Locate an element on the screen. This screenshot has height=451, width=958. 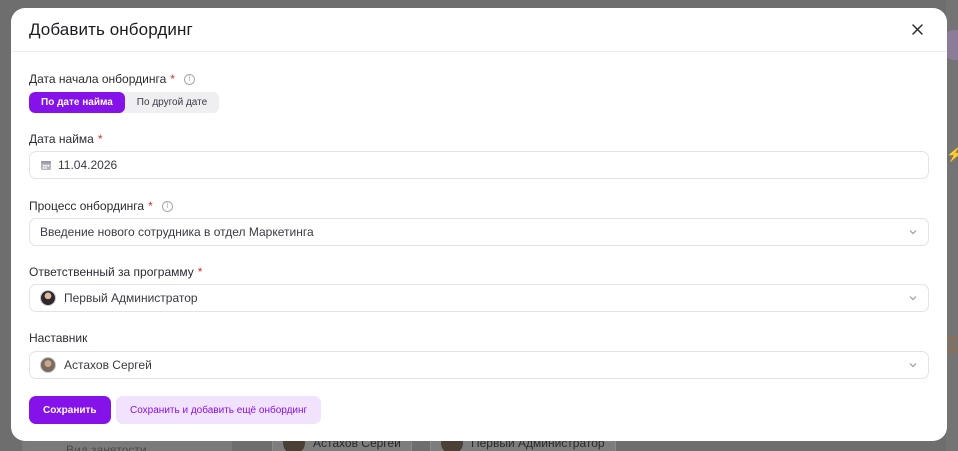
process-label-text: Процесс онбординга is located at coordinates (87, 206).